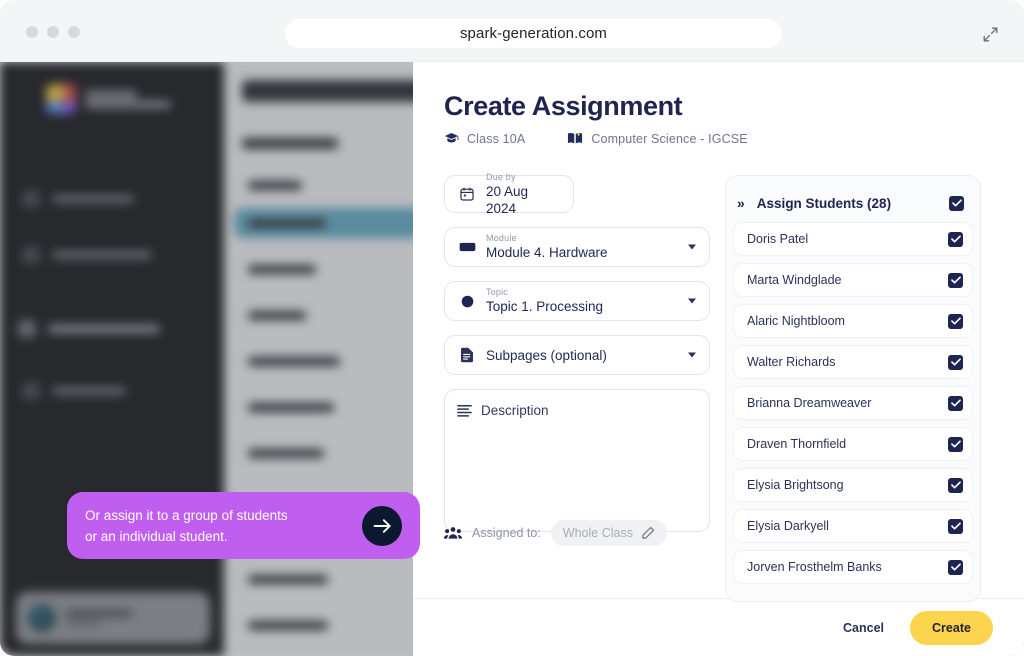  I want to click on due-date-value: 20 Aug 2024, so click(507, 199).